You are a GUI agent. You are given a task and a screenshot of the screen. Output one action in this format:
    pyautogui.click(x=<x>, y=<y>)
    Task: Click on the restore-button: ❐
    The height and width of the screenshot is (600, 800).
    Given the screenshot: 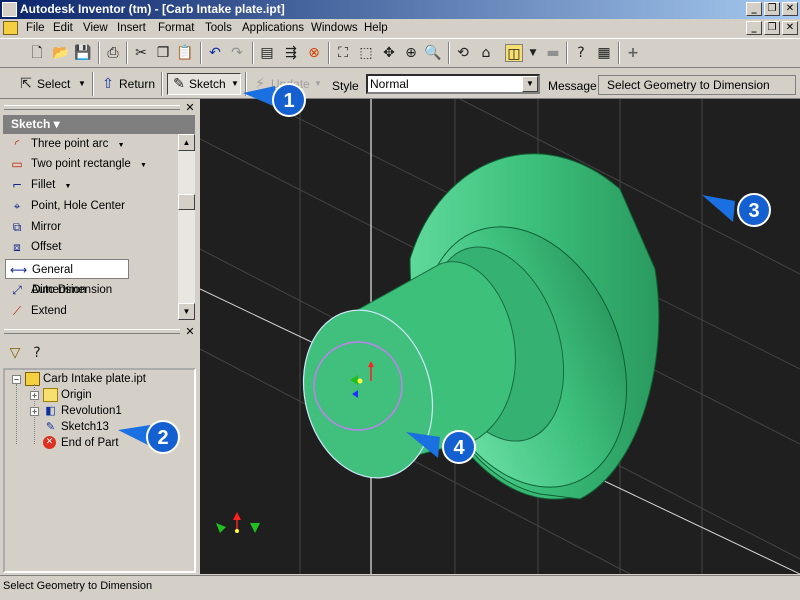 What is the action you would take?
    pyautogui.click(x=772, y=9)
    